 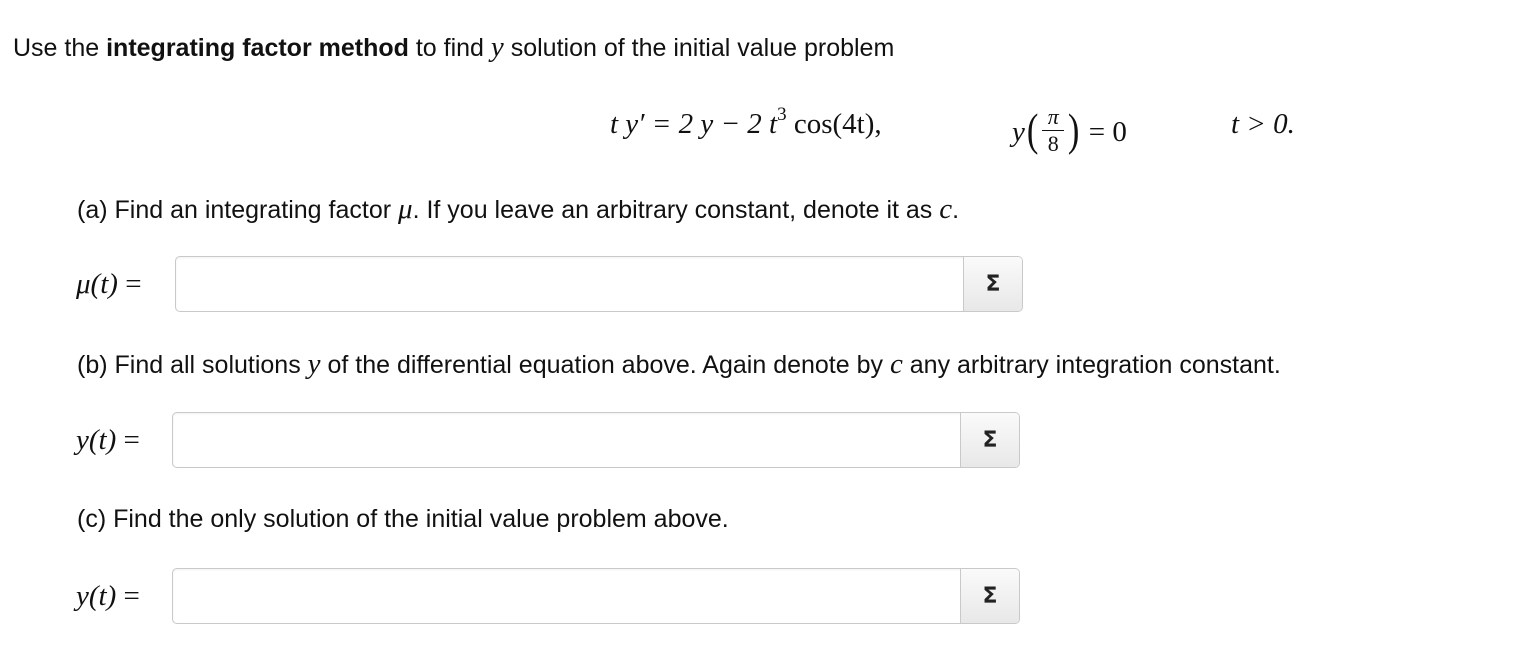 I want to click on answer-b-input, so click(x=566, y=440).